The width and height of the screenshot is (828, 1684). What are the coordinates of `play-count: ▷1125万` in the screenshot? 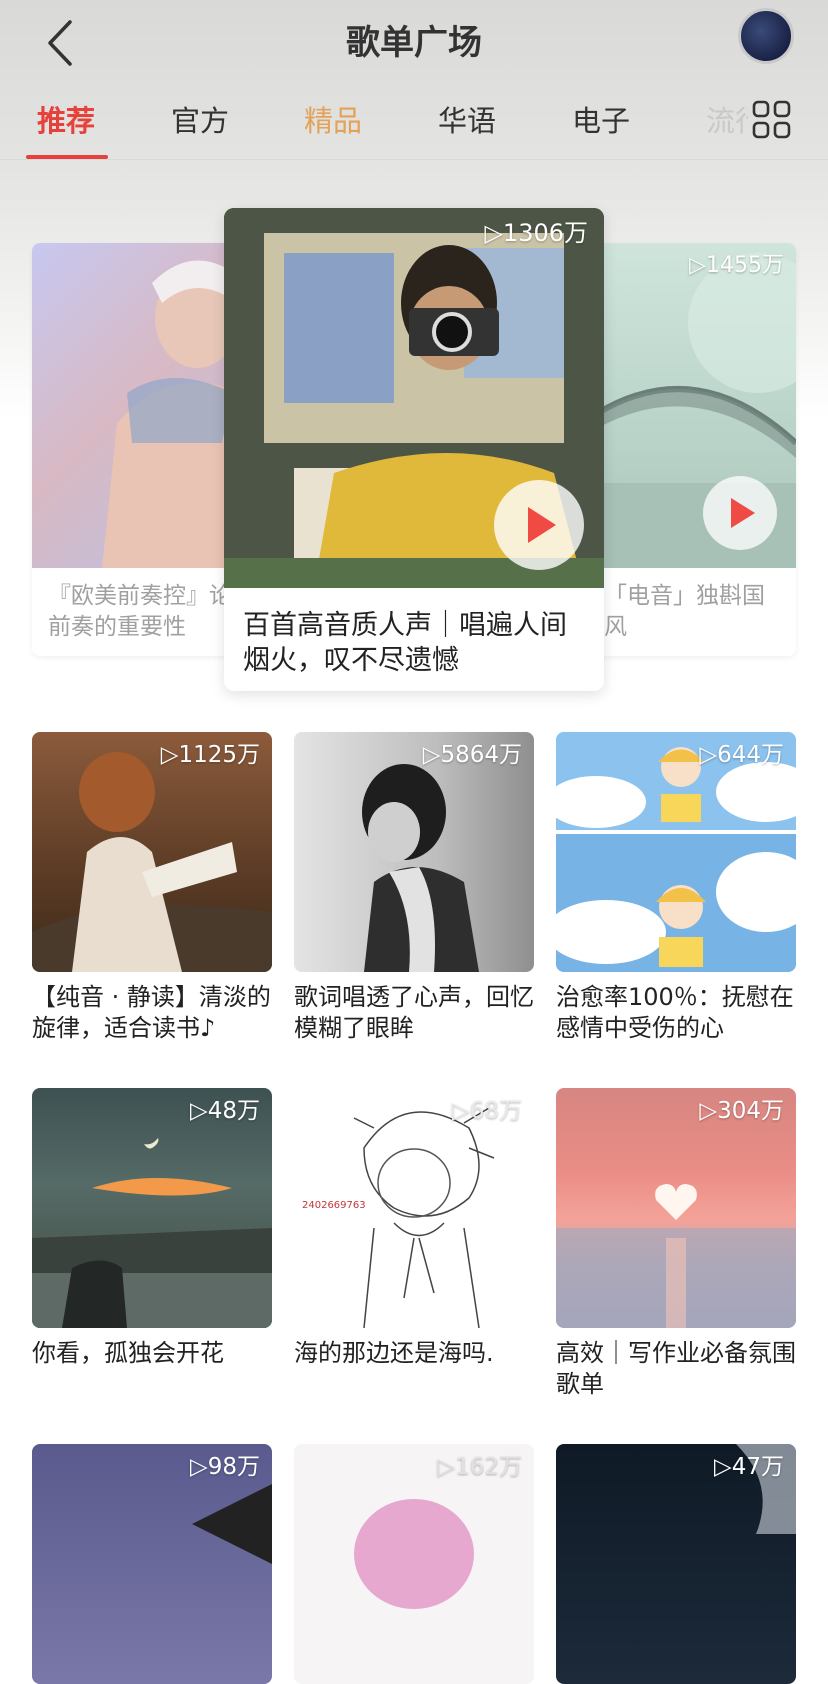 It's located at (210, 755).